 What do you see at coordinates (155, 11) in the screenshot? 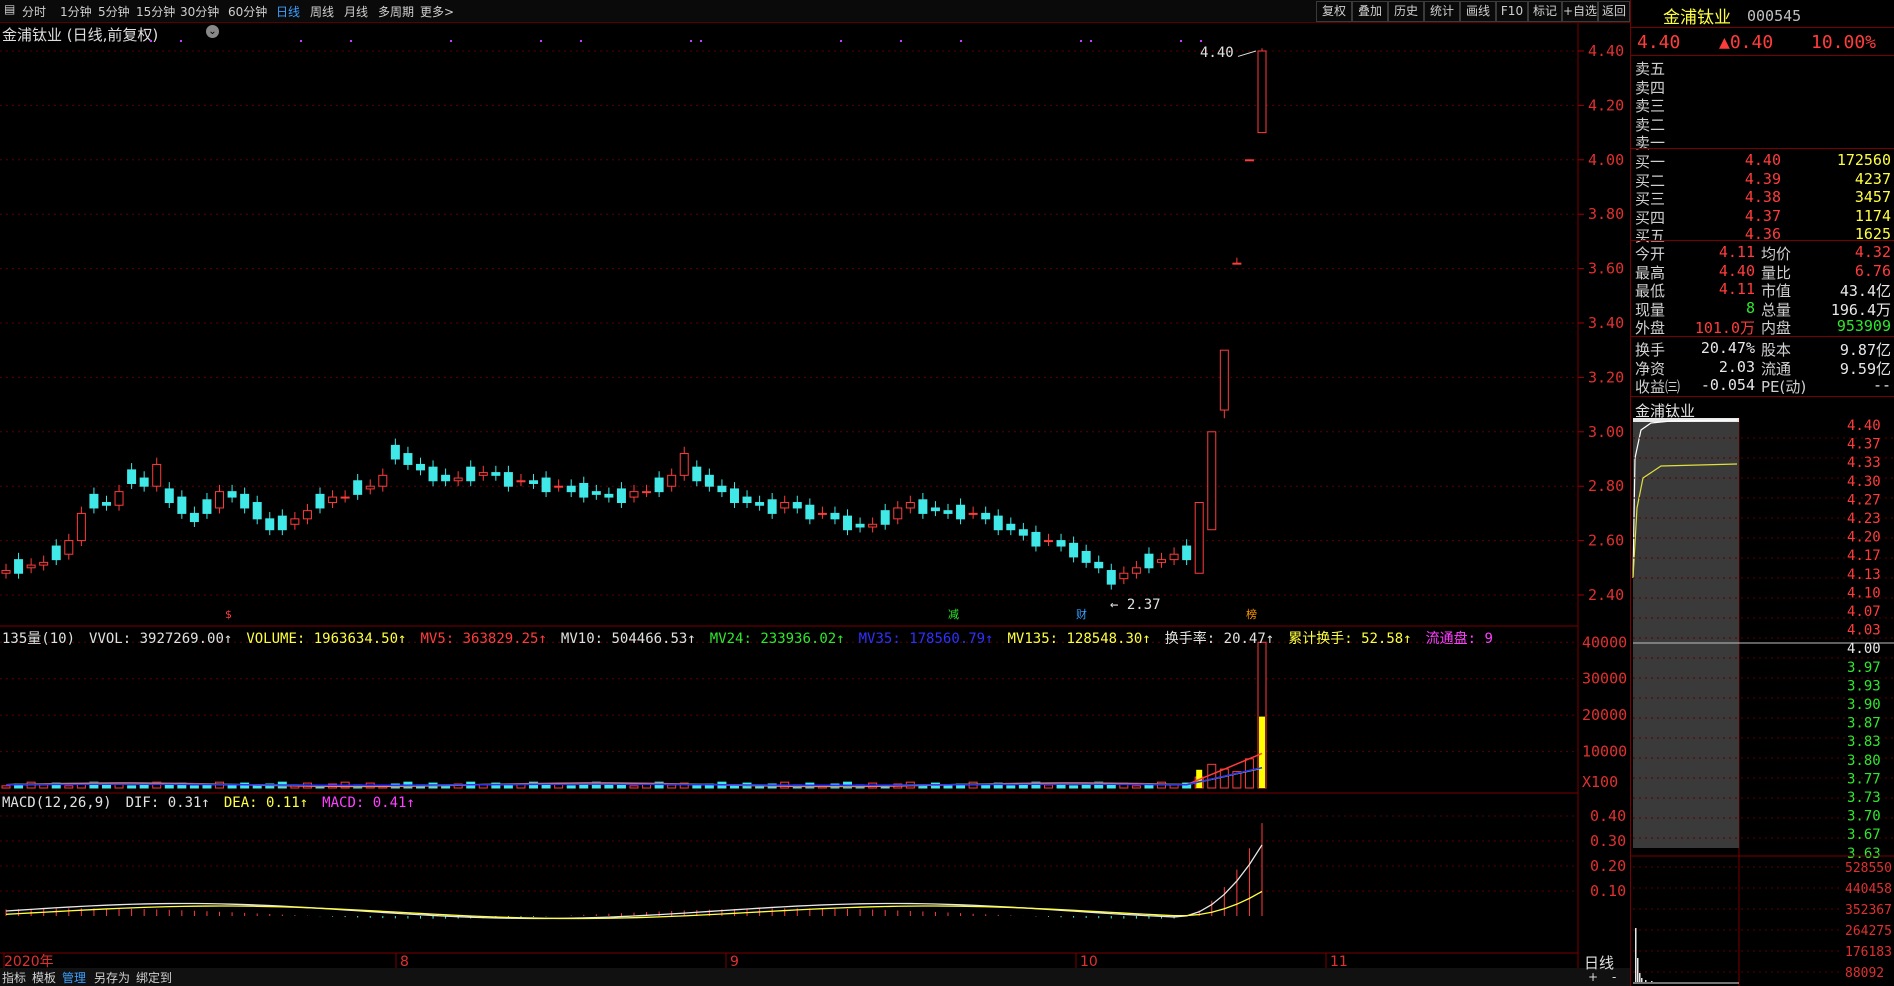
I see `period-tab-3: 15分钟` at bounding box center [155, 11].